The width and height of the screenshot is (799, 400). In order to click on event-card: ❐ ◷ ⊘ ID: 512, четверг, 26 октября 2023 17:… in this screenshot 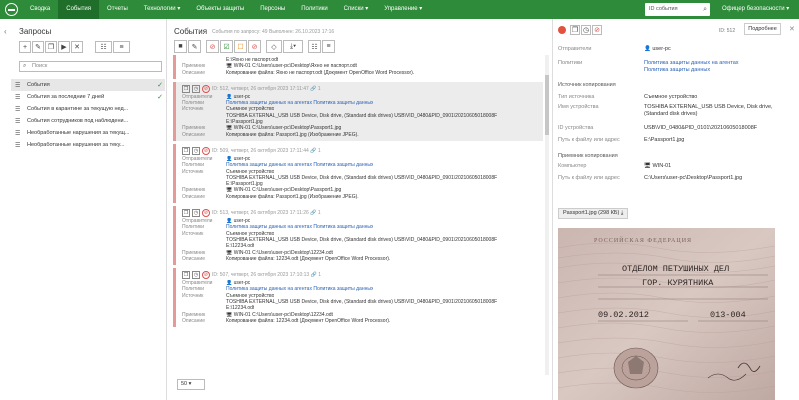, I will do `click(358, 111)`.